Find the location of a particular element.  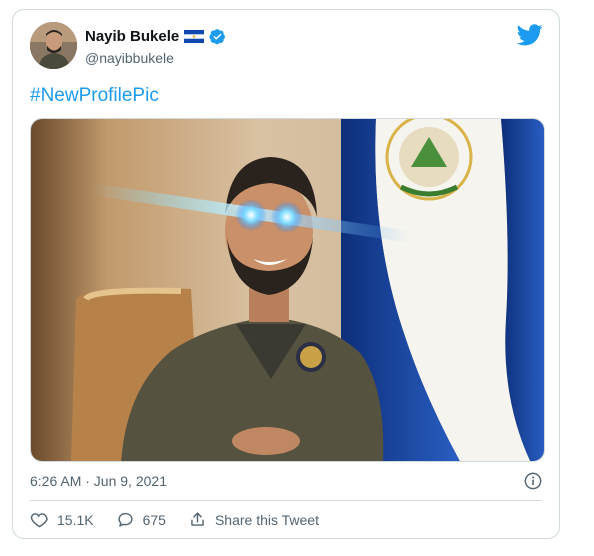

reply-button: 675 is located at coordinates (141, 519).